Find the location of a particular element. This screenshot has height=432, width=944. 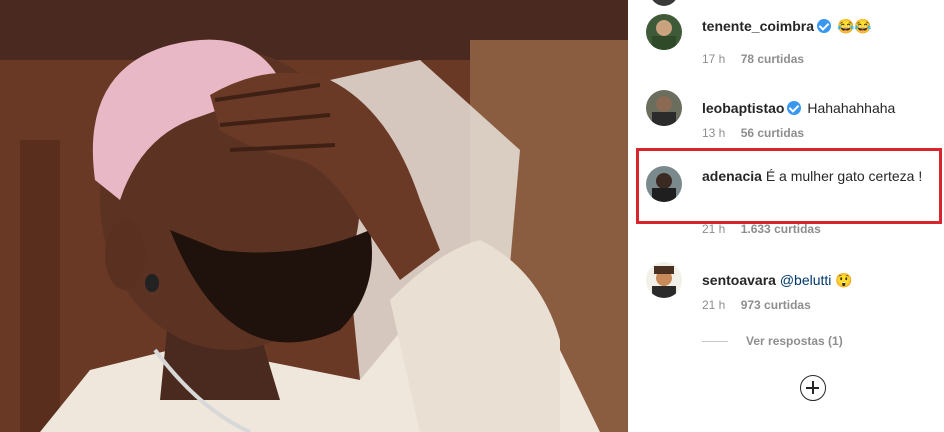

comment-text: É a mulher gato certeza ! is located at coordinates (844, 176).